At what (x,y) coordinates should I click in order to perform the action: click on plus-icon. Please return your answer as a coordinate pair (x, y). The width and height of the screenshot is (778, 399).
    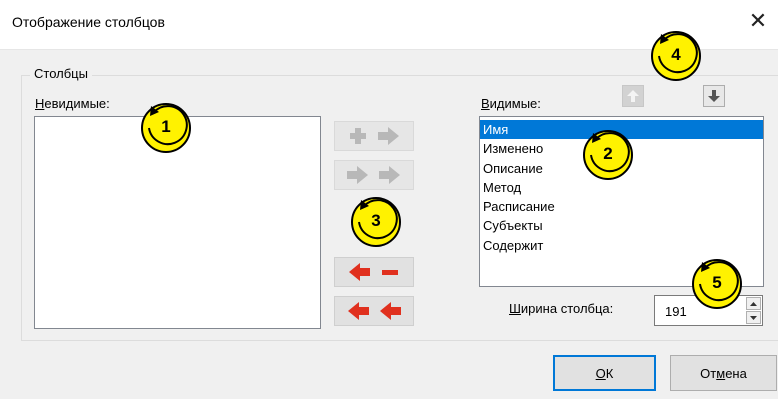
    Looking at the image, I should click on (358, 136).